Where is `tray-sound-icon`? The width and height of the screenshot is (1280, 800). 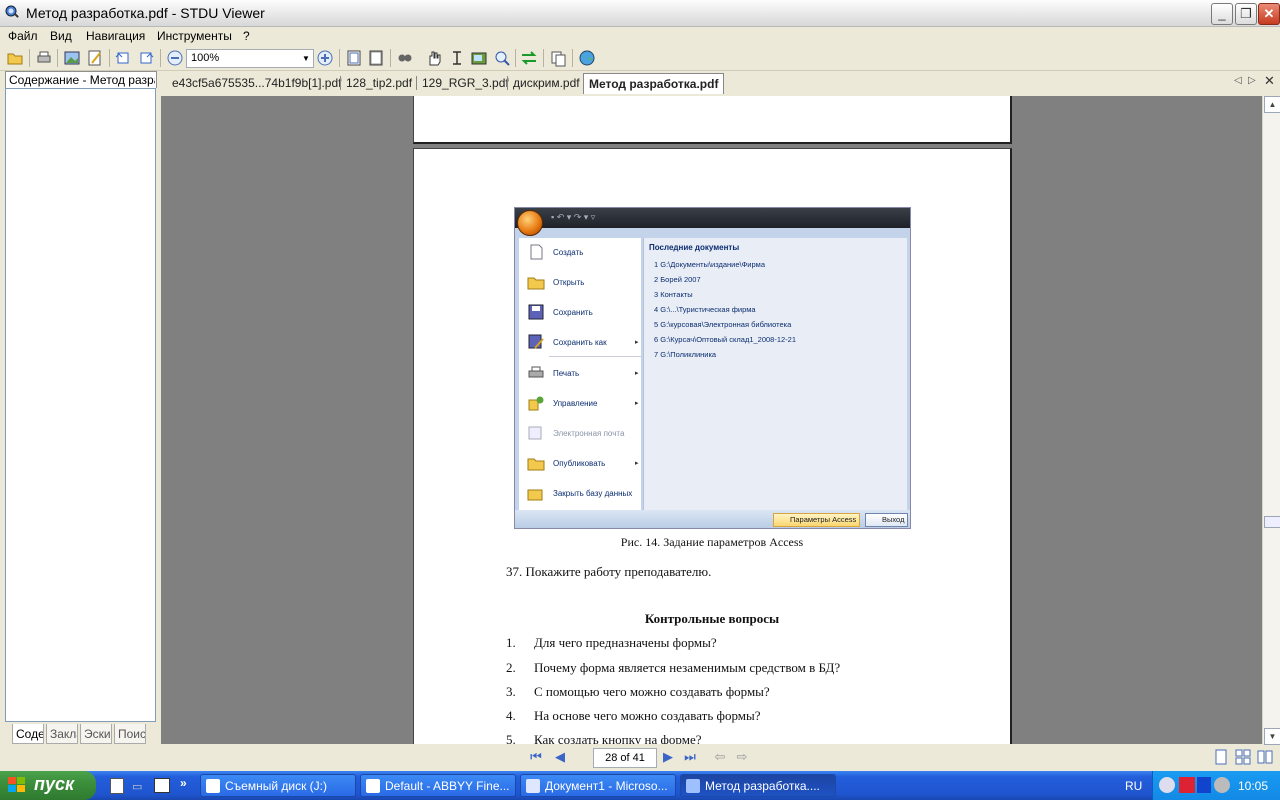 tray-sound-icon is located at coordinates (1222, 785).